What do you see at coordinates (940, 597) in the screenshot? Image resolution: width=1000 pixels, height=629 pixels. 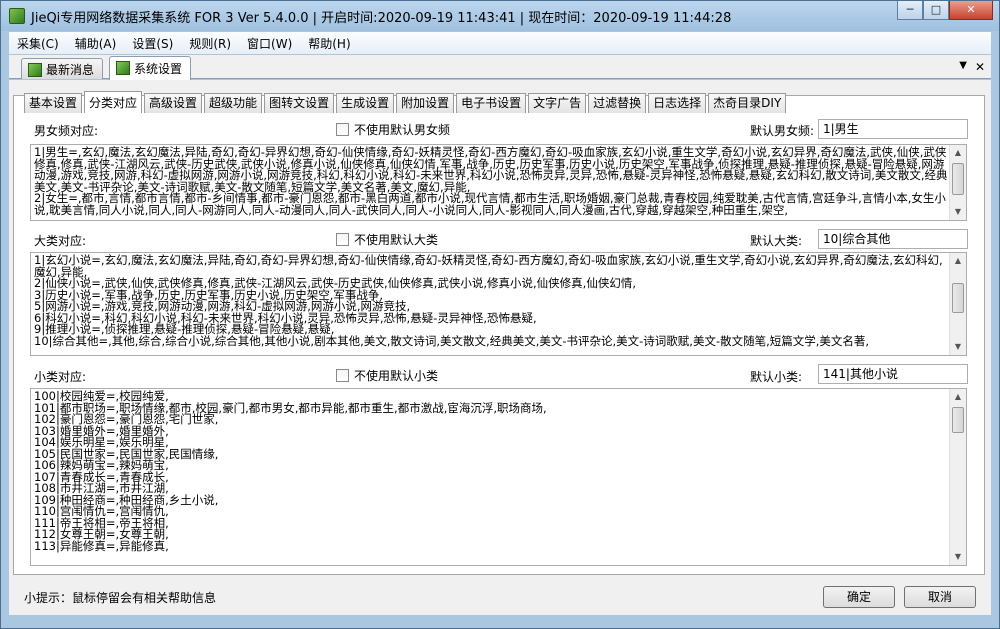 I see `cancel-button: 取消` at bounding box center [940, 597].